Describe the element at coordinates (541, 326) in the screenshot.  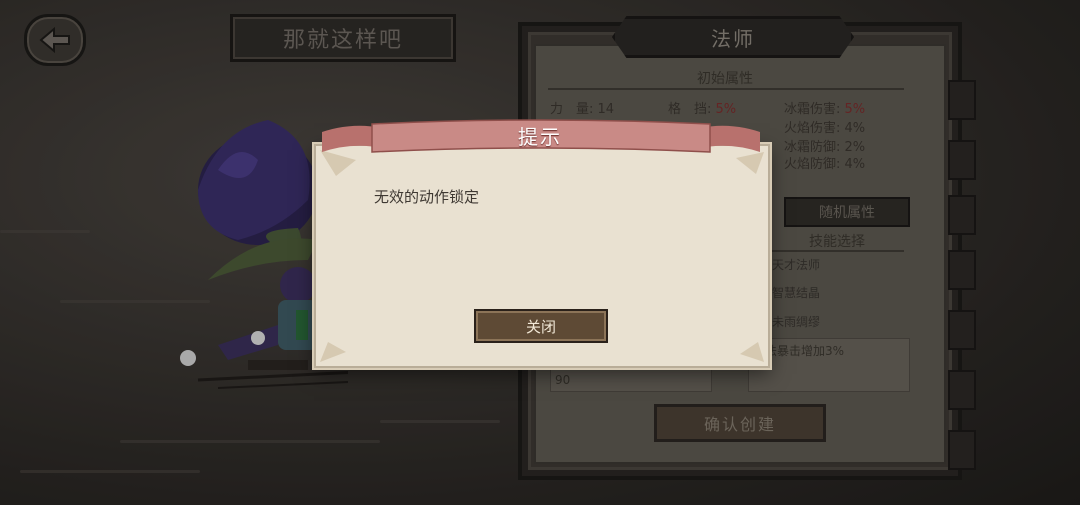
I see `close-button: 关闭` at that location.